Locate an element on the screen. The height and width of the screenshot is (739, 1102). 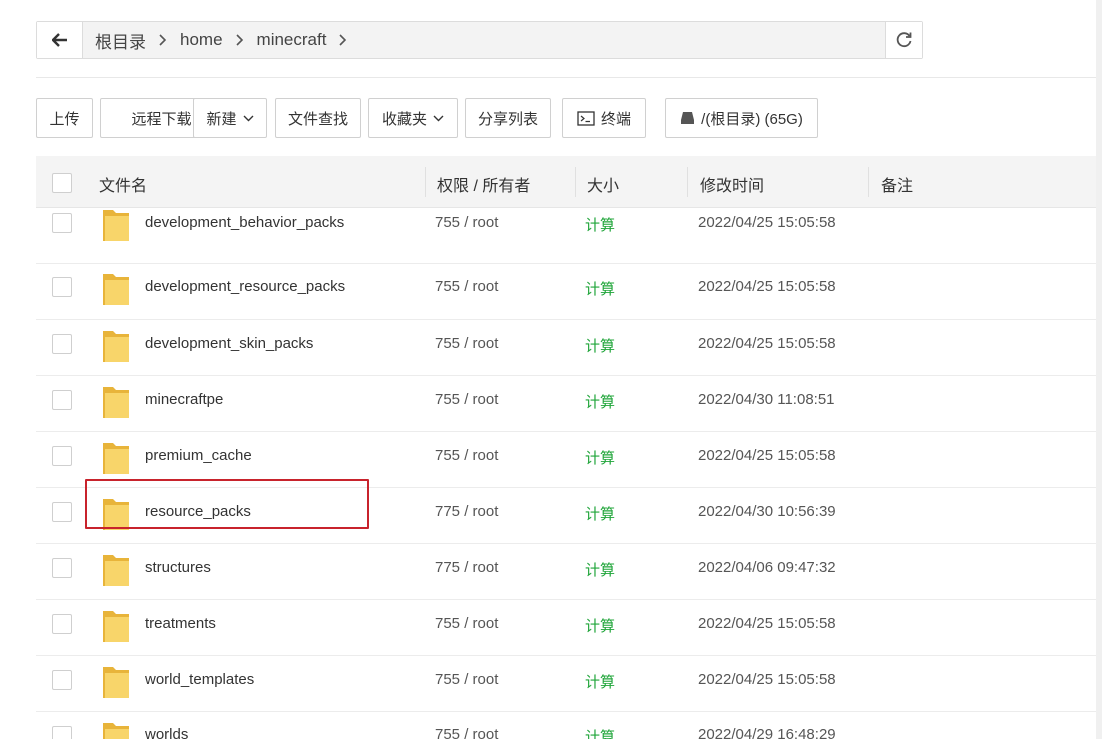
file-name: premium_cache is located at coordinates (198, 455).